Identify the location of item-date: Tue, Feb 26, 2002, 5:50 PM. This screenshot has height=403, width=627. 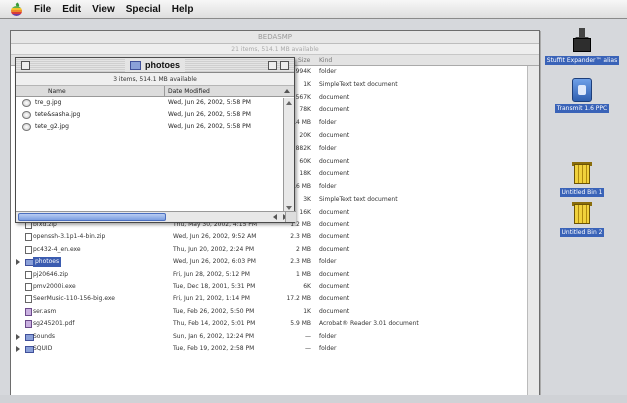
(214, 311).